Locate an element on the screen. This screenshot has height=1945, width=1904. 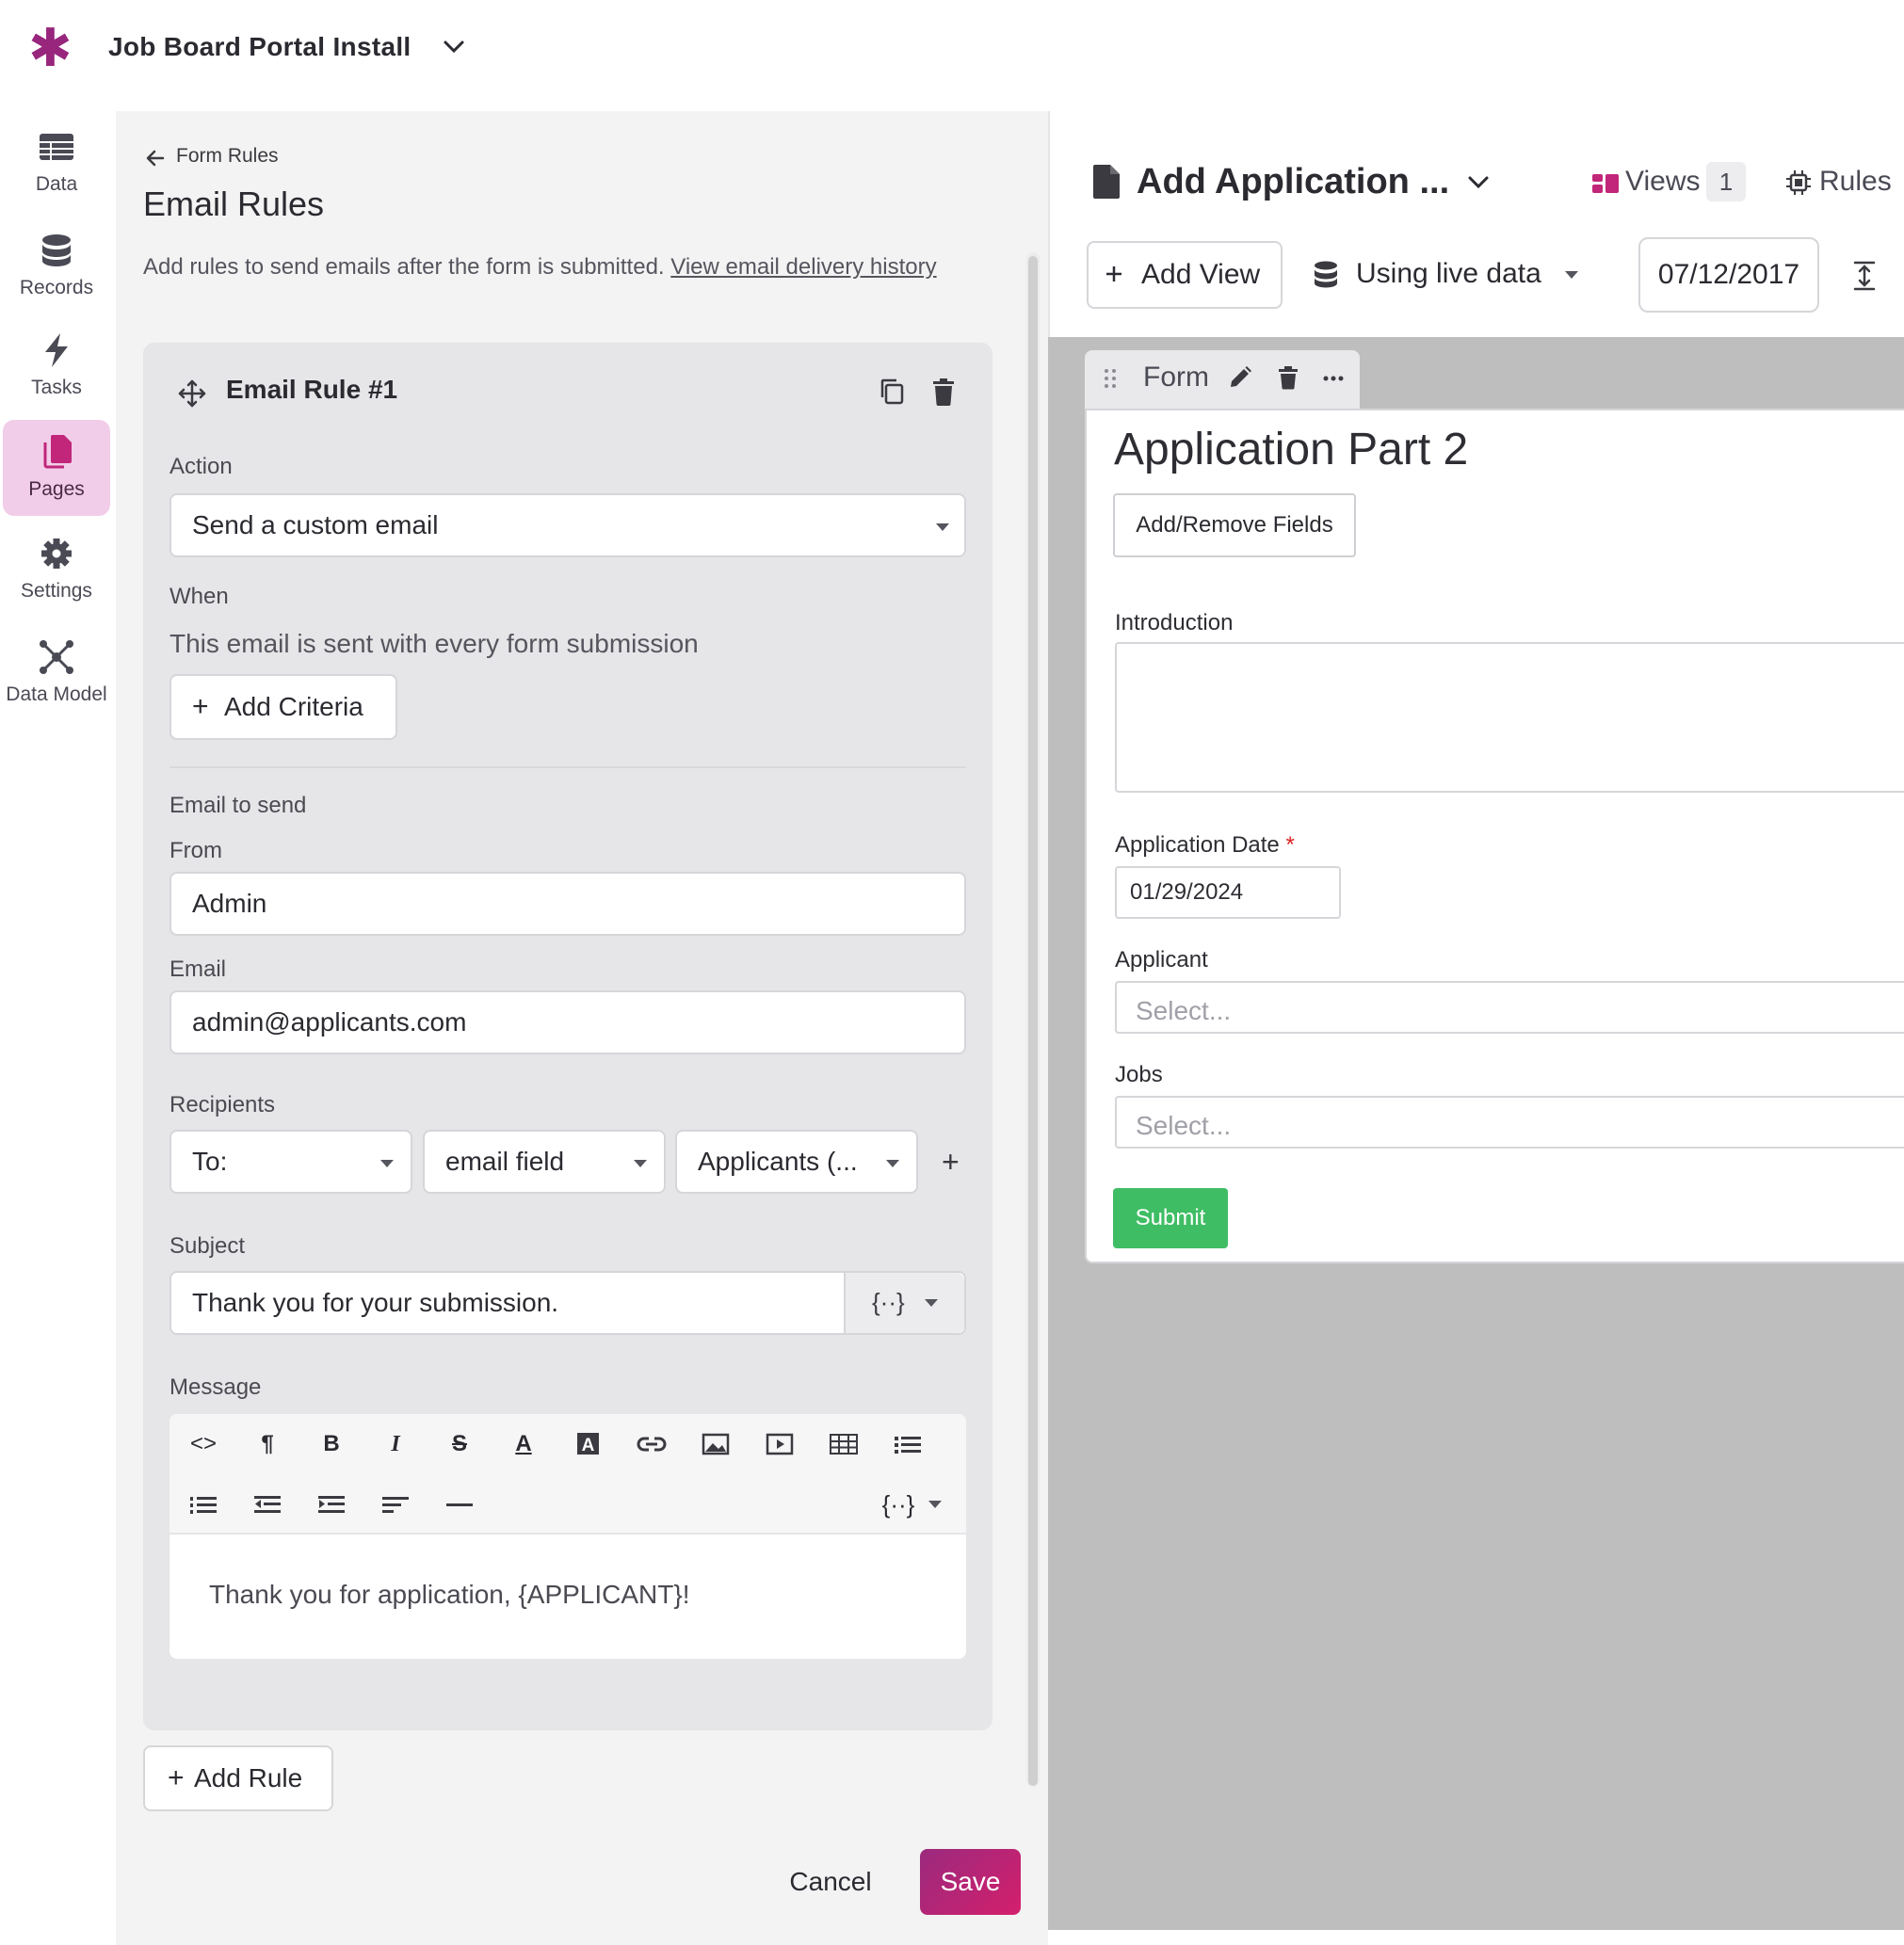
action-label: Action is located at coordinates (201, 467).